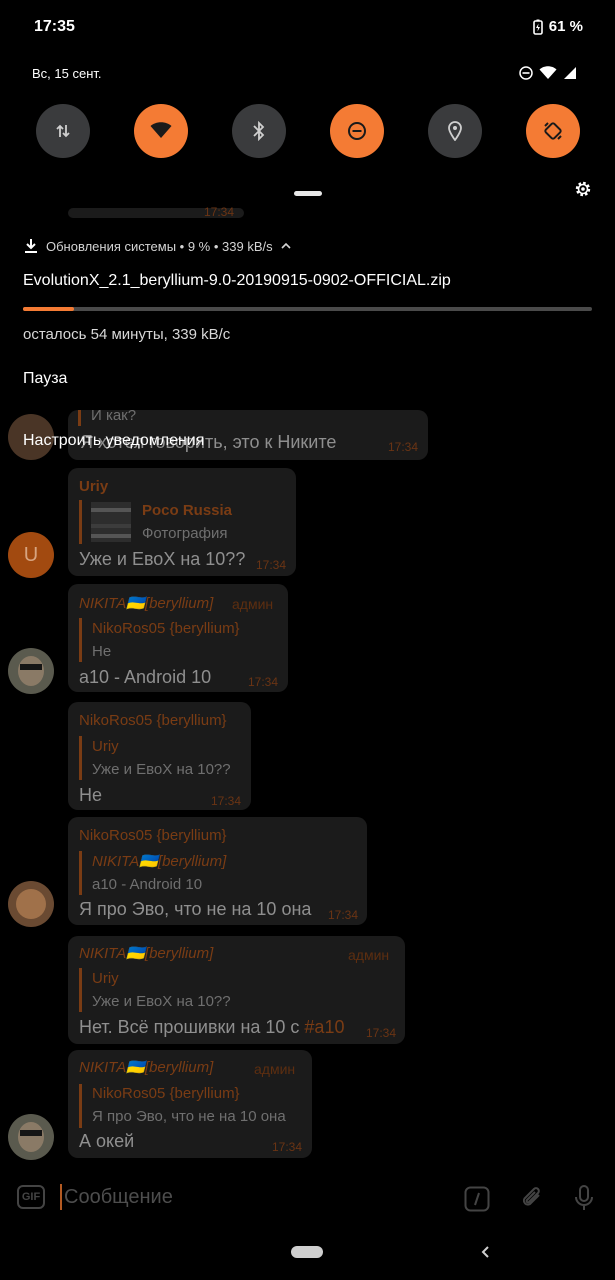 Image resolution: width=615 pixels, height=1280 pixels. What do you see at coordinates (537, 27) in the screenshot?
I see `battery-charging-icon` at bounding box center [537, 27].